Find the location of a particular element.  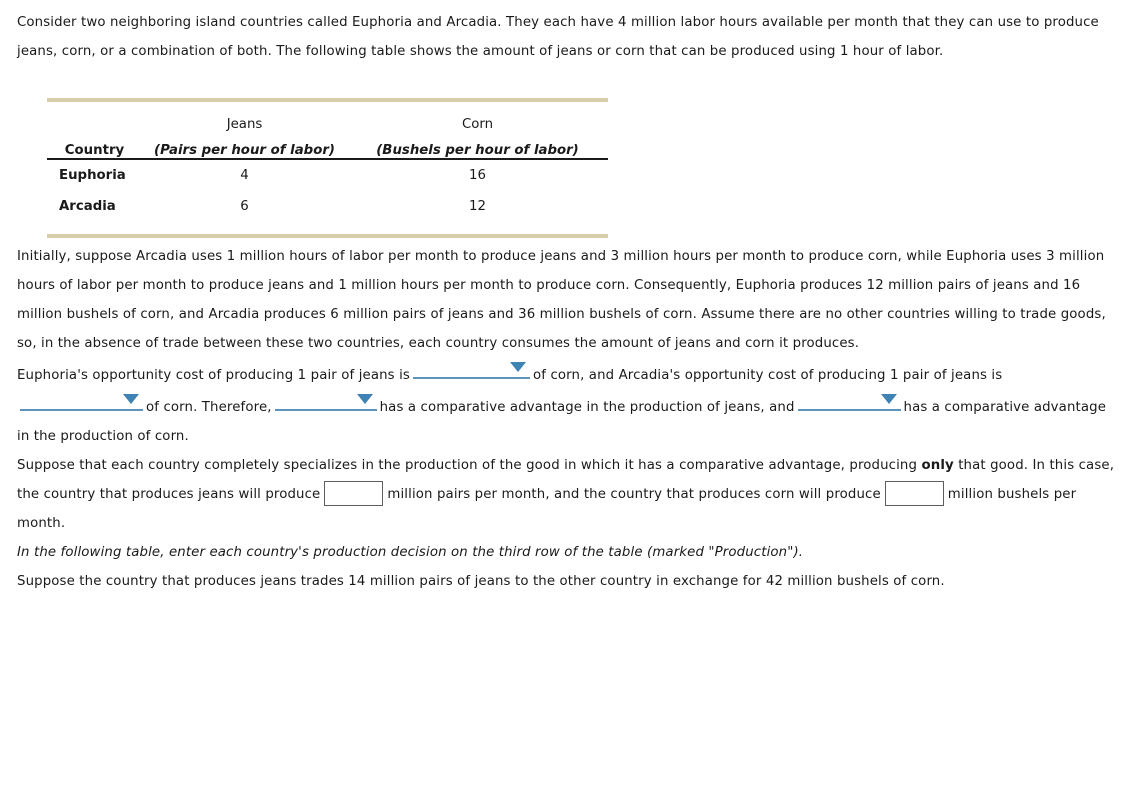

header-country-label: Country is located at coordinates (94, 146).